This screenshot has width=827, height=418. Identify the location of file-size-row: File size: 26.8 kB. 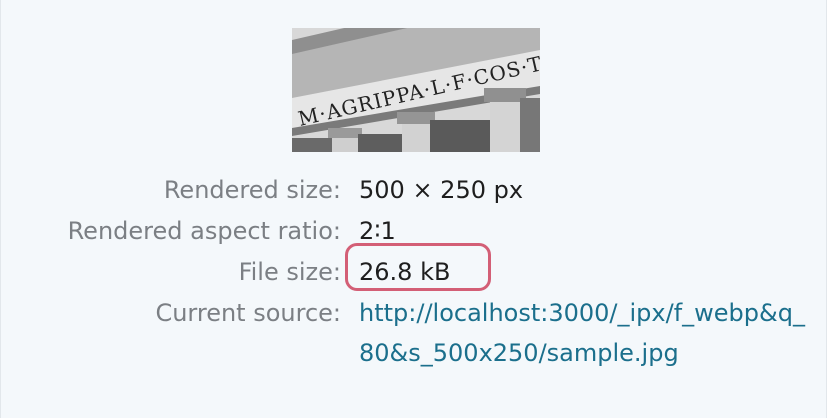
(414, 272).